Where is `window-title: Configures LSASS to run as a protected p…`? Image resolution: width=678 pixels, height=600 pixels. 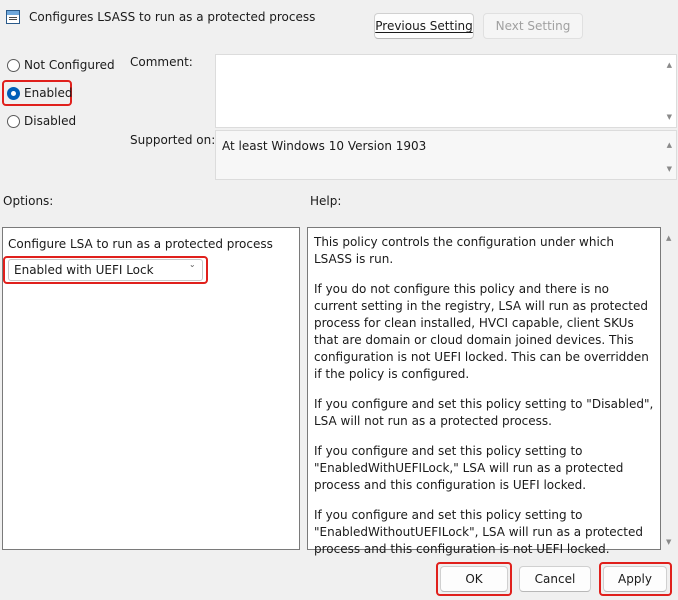 window-title: Configures LSASS to run as a protected p… is located at coordinates (172, 17).